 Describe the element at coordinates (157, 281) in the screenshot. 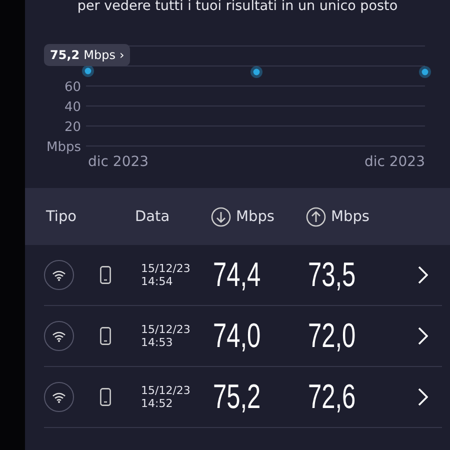

I see `time-text: 14:54` at that location.